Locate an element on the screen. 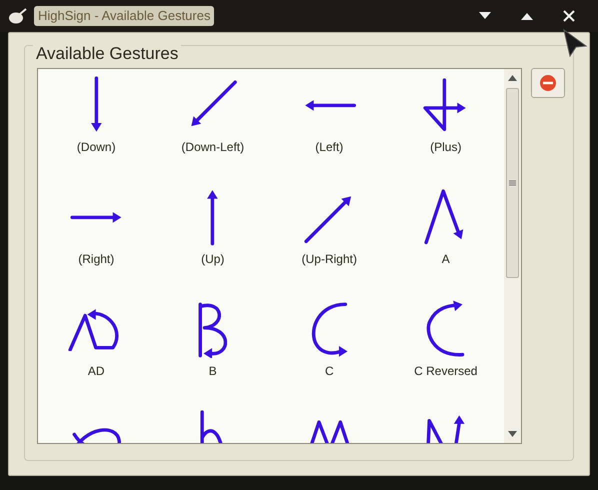  gesture-label: B is located at coordinates (212, 371).